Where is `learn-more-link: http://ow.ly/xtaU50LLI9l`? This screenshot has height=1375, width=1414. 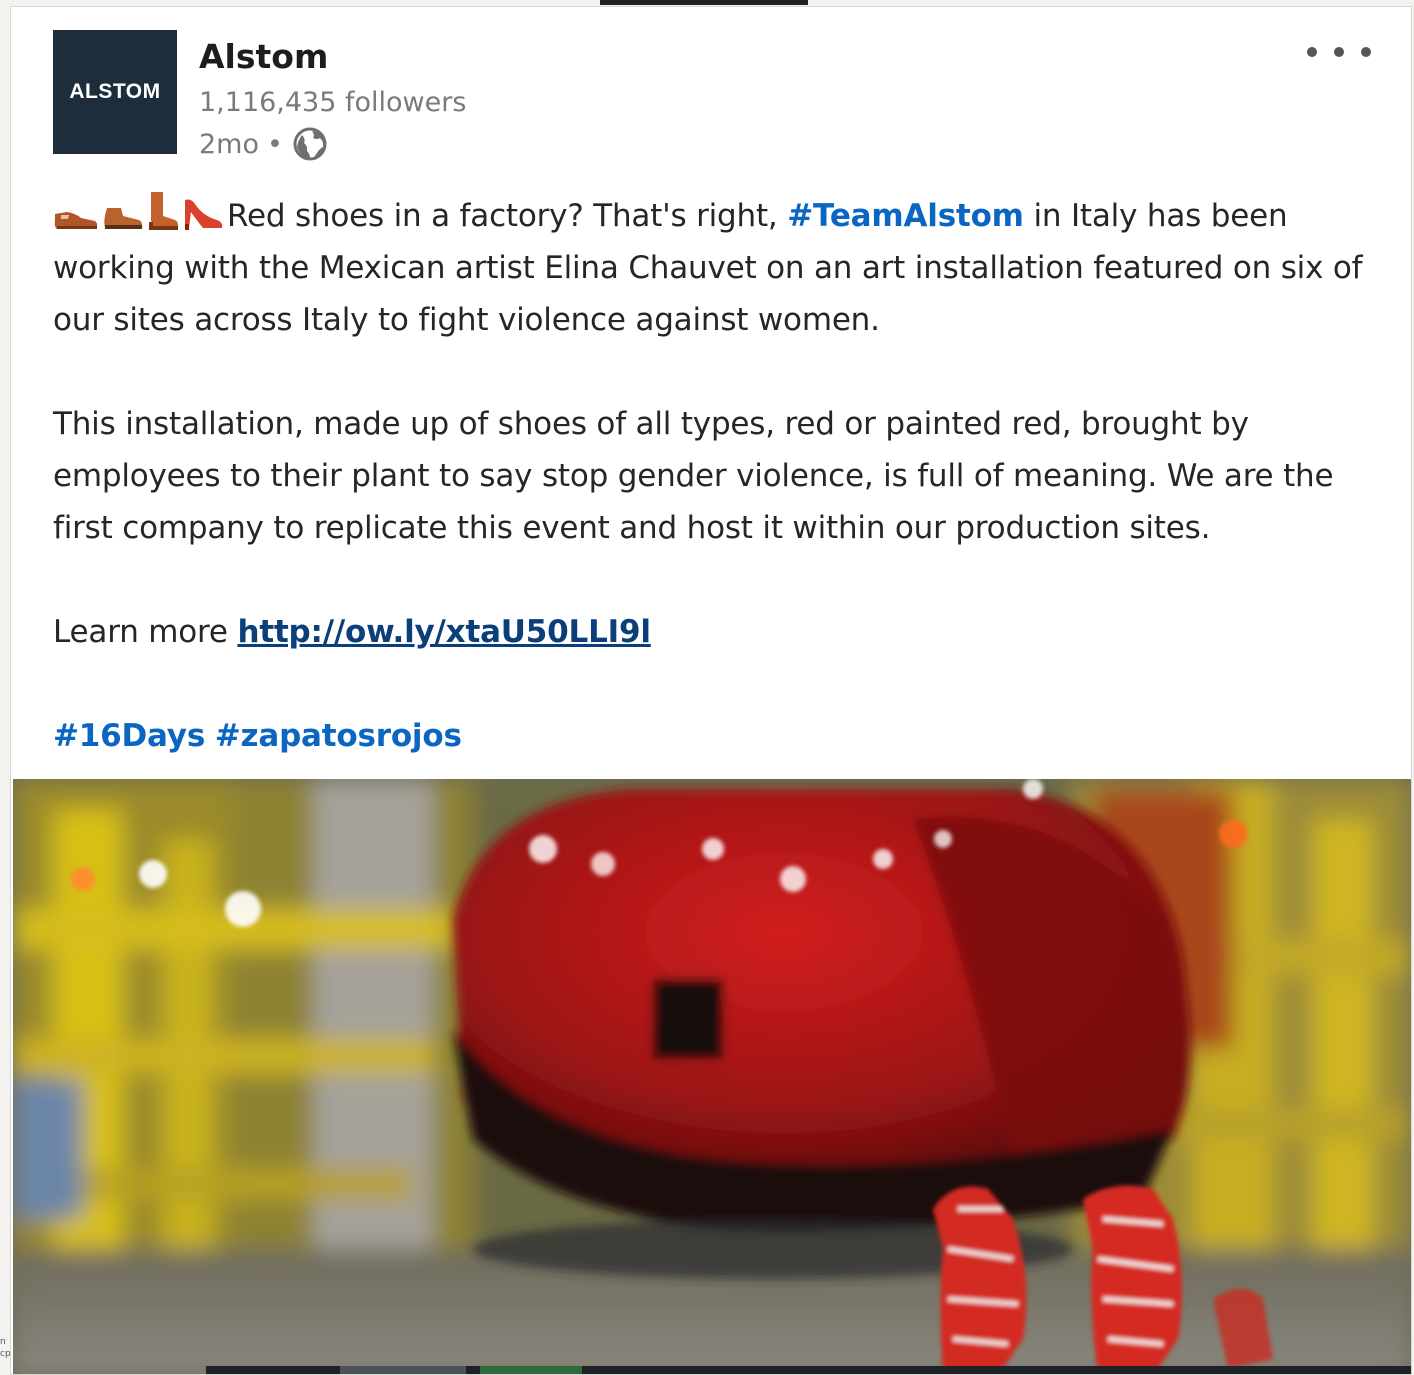
learn-more-link: http://ow.ly/xtaU50LLI9l is located at coordinates (444, 632).